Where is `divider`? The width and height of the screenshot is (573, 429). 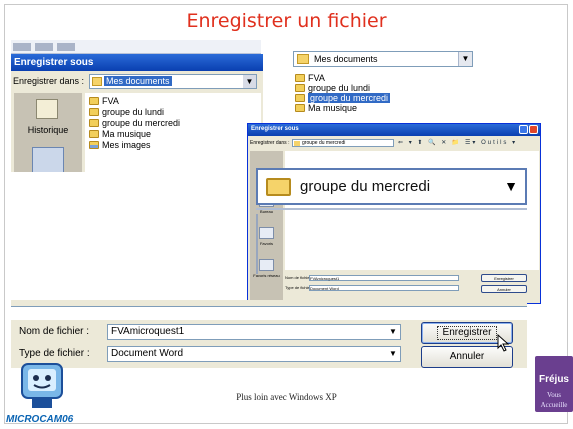
divider is located at coordinates (391, 209).